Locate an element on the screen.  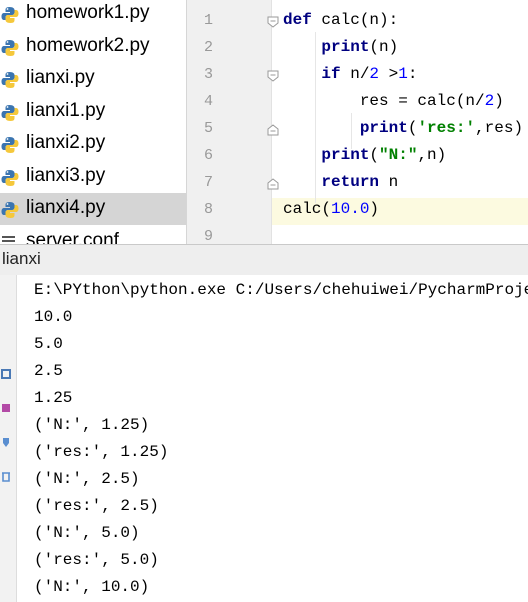
console-line: ('res:', 1.25) is located at coordinates (101, 452).